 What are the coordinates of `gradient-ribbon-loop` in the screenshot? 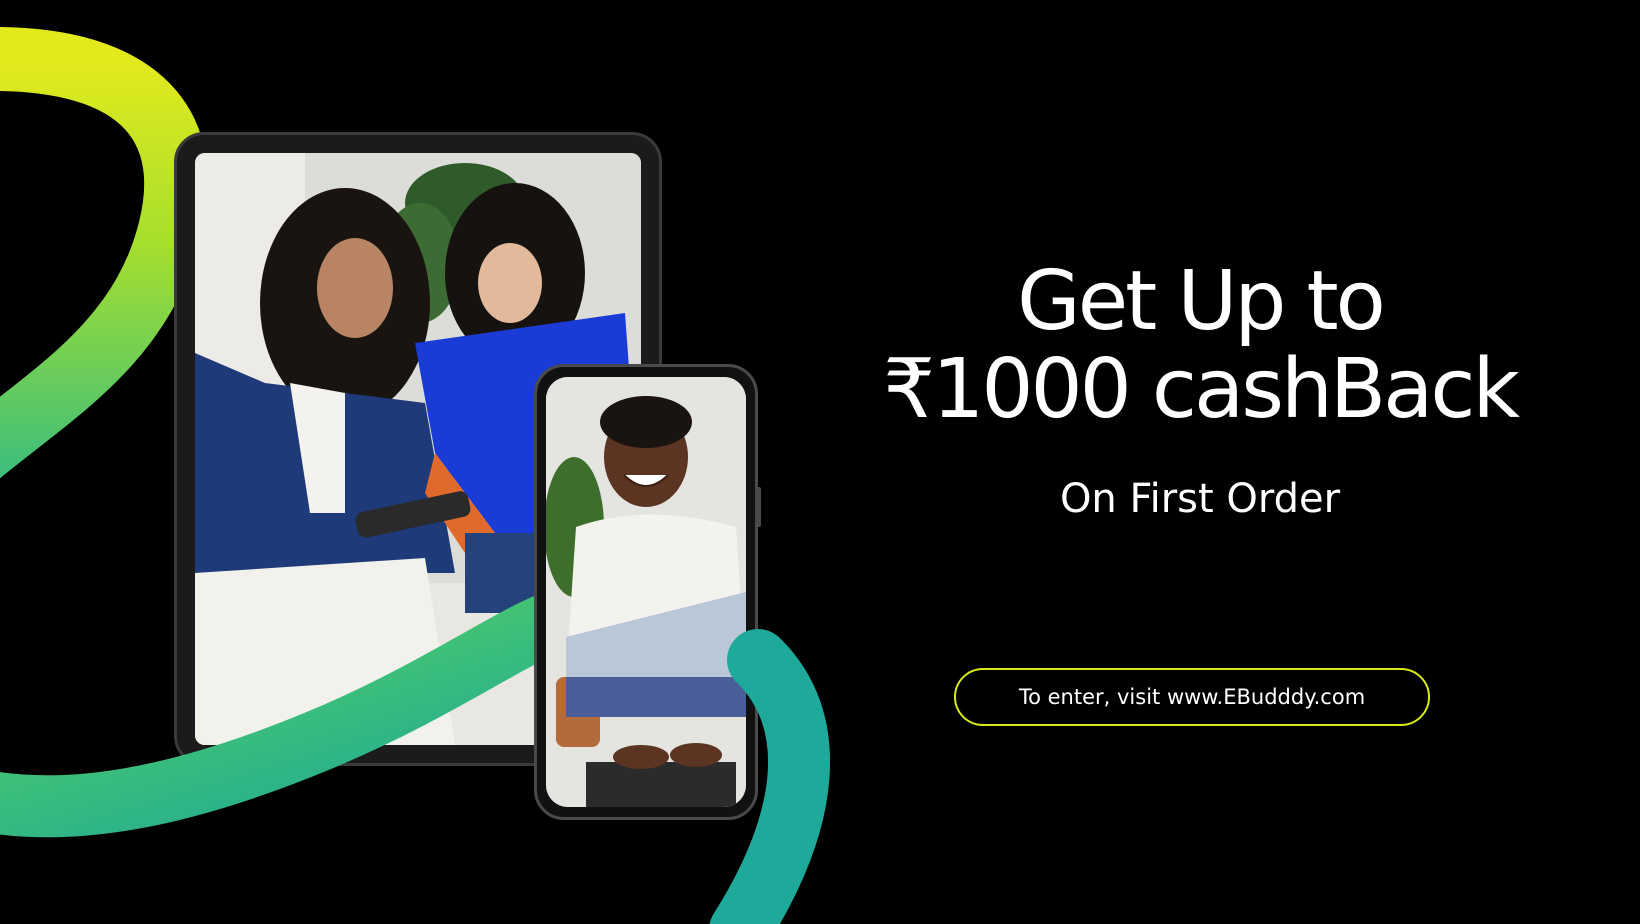 It's located at (770, 776).